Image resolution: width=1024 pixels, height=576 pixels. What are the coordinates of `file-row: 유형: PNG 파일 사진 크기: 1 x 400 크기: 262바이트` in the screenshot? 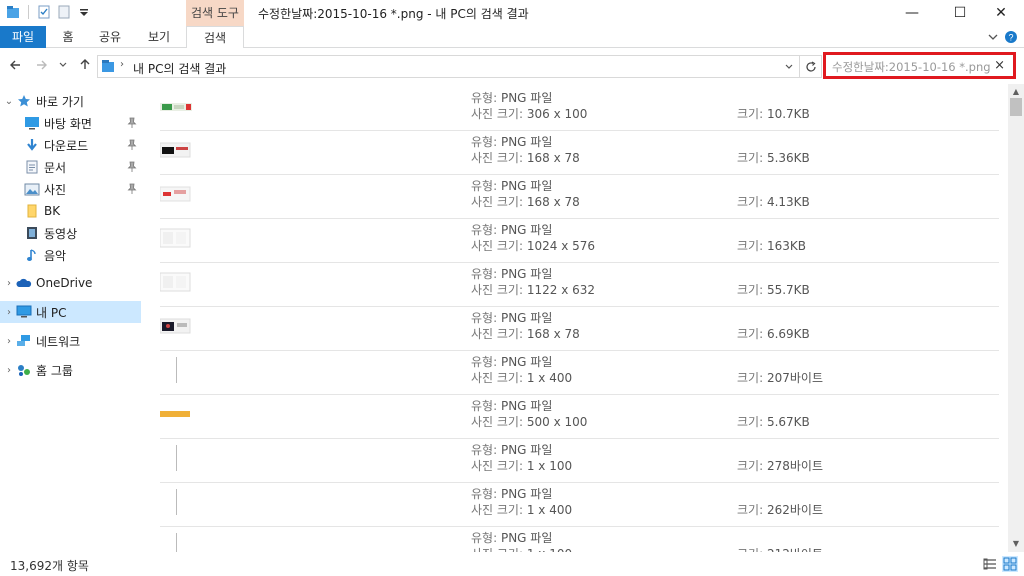 It's located at (579, 505).